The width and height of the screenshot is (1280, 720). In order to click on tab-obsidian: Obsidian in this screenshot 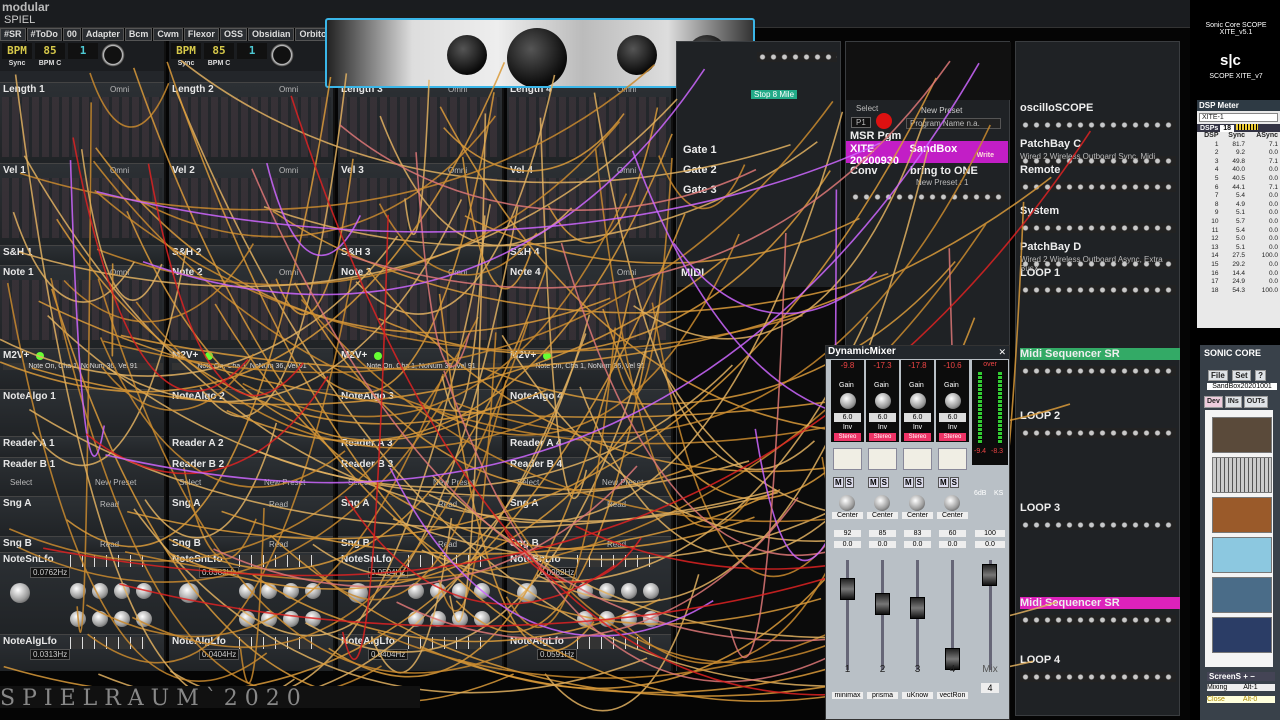, I will do `click(271, 34)`.